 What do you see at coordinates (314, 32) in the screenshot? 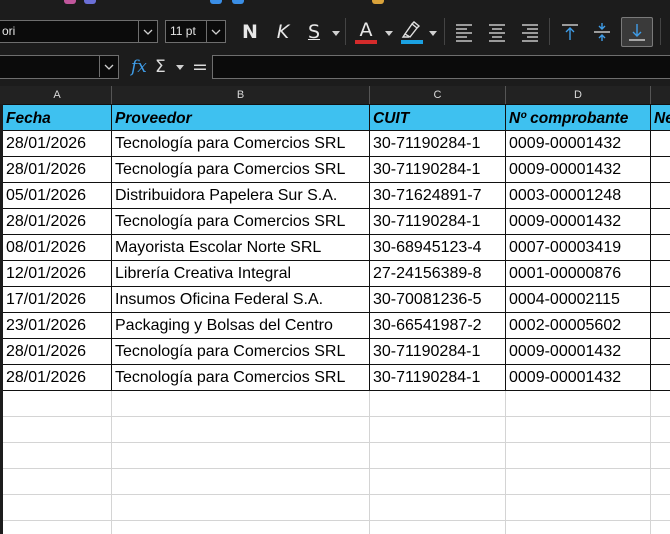
I see `underline-button: S` at bounding box center [314, 32].